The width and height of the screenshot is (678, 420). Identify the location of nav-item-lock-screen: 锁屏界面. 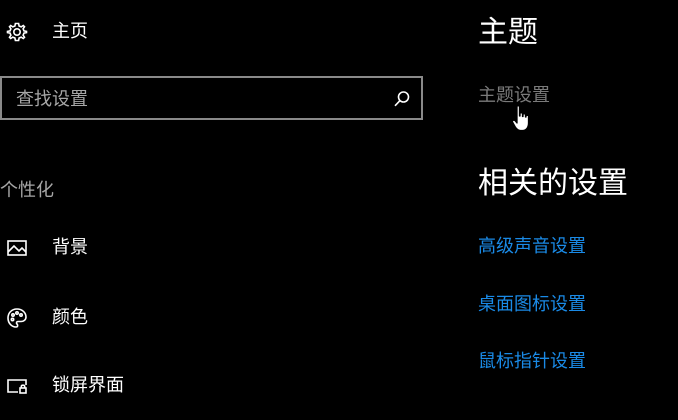
(150, 386).